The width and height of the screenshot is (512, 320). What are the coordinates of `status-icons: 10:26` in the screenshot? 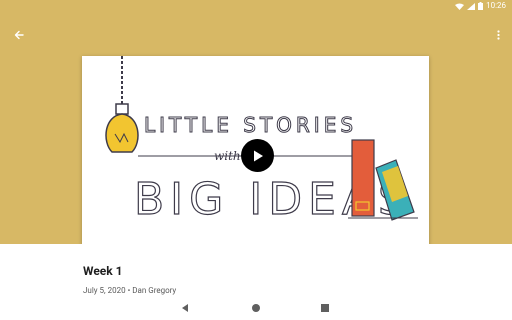 It's located at (480, 6).